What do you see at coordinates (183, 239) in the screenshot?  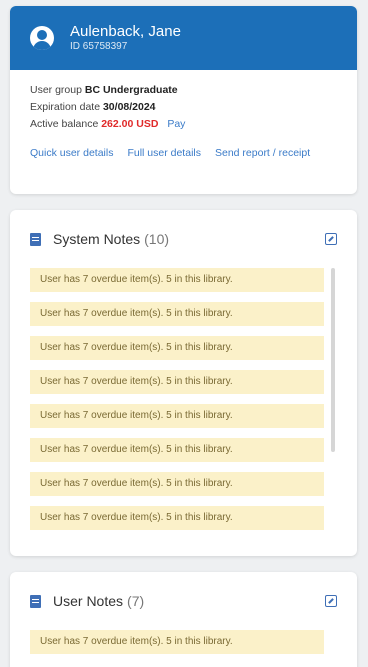 I see `system-notes-header: System Notes (10)` at bounding box center [183, 239].